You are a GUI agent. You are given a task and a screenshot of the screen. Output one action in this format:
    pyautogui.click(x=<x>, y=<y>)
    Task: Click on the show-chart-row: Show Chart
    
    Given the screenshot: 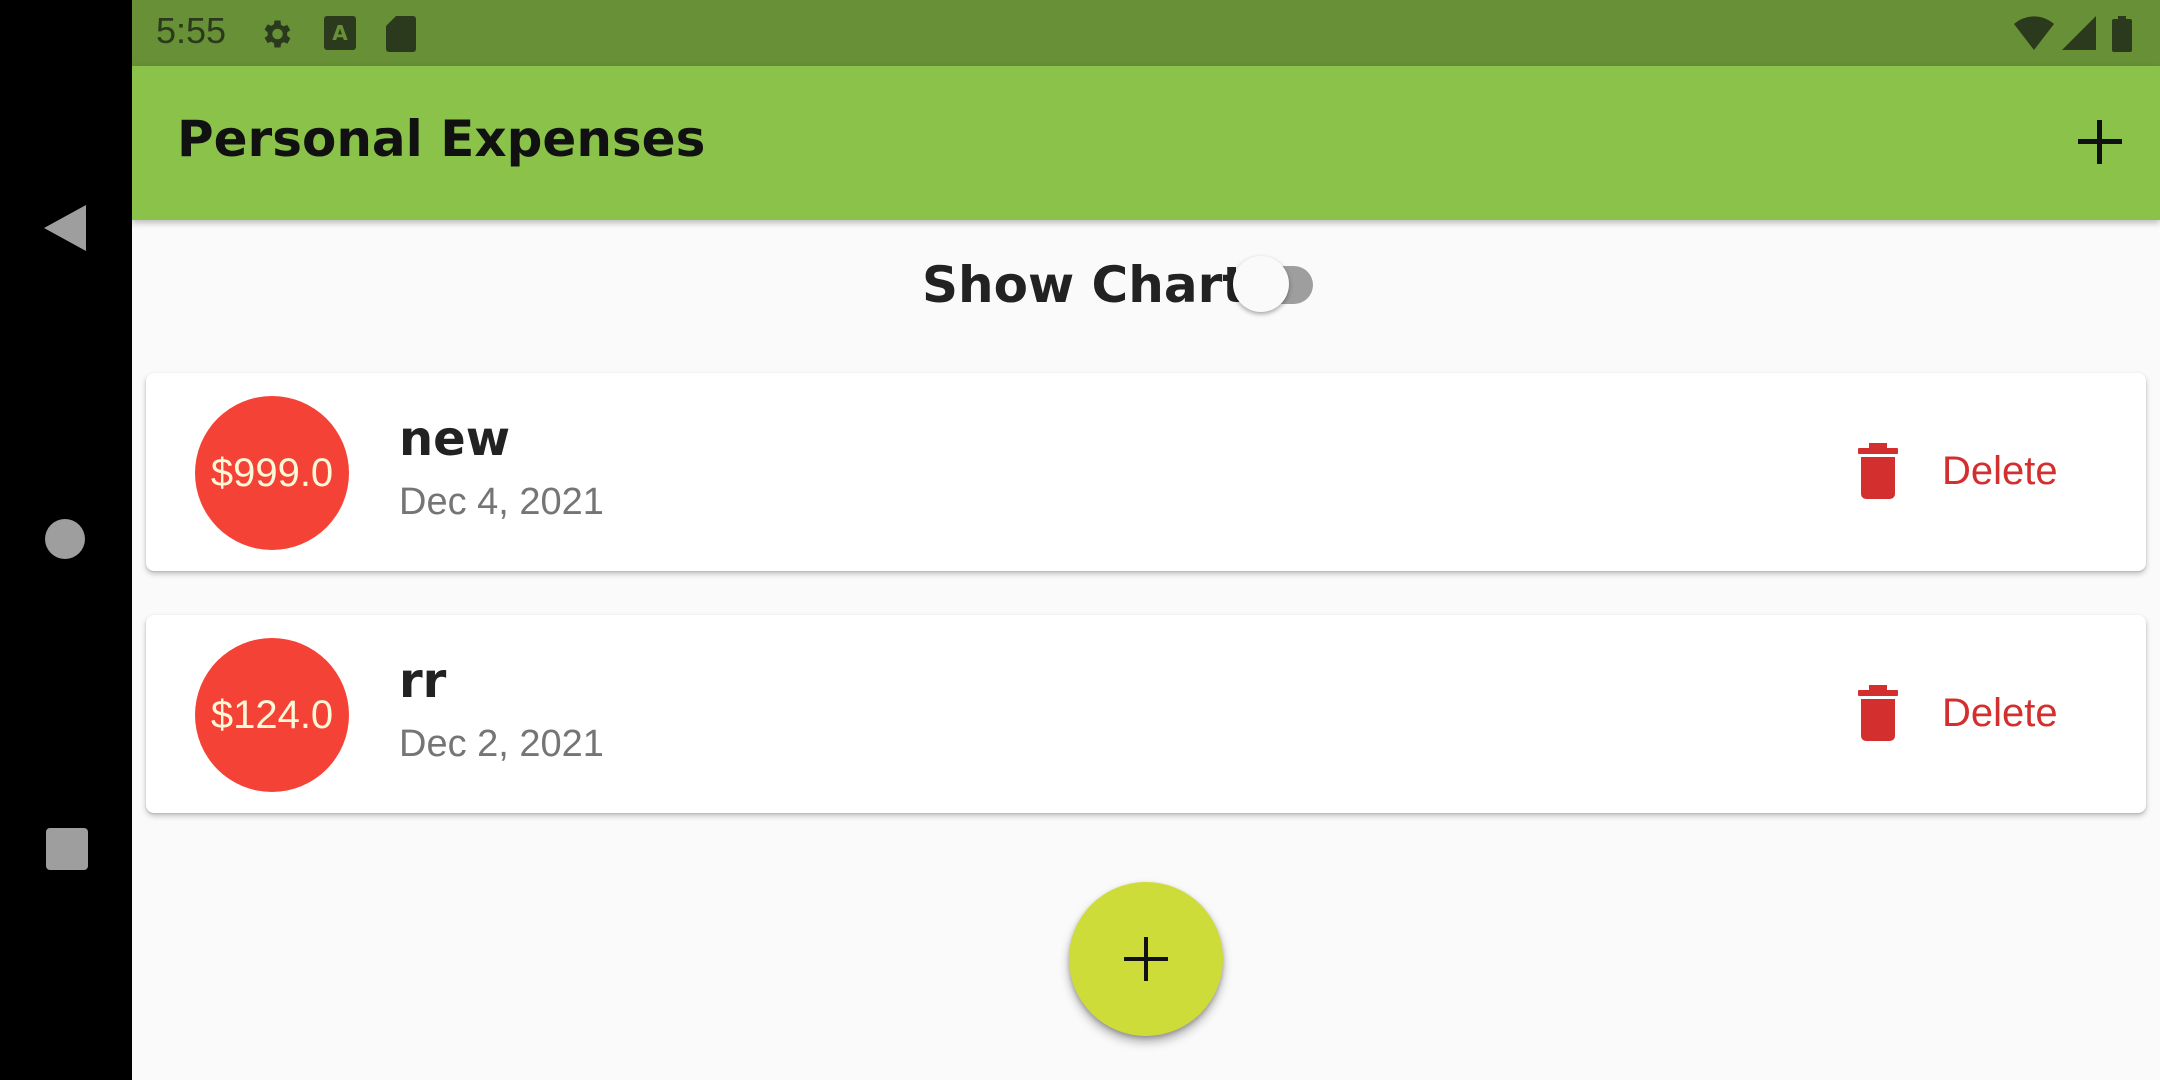 What is the action you would take?
    pyautogui.click(x=1146, y=286)
    